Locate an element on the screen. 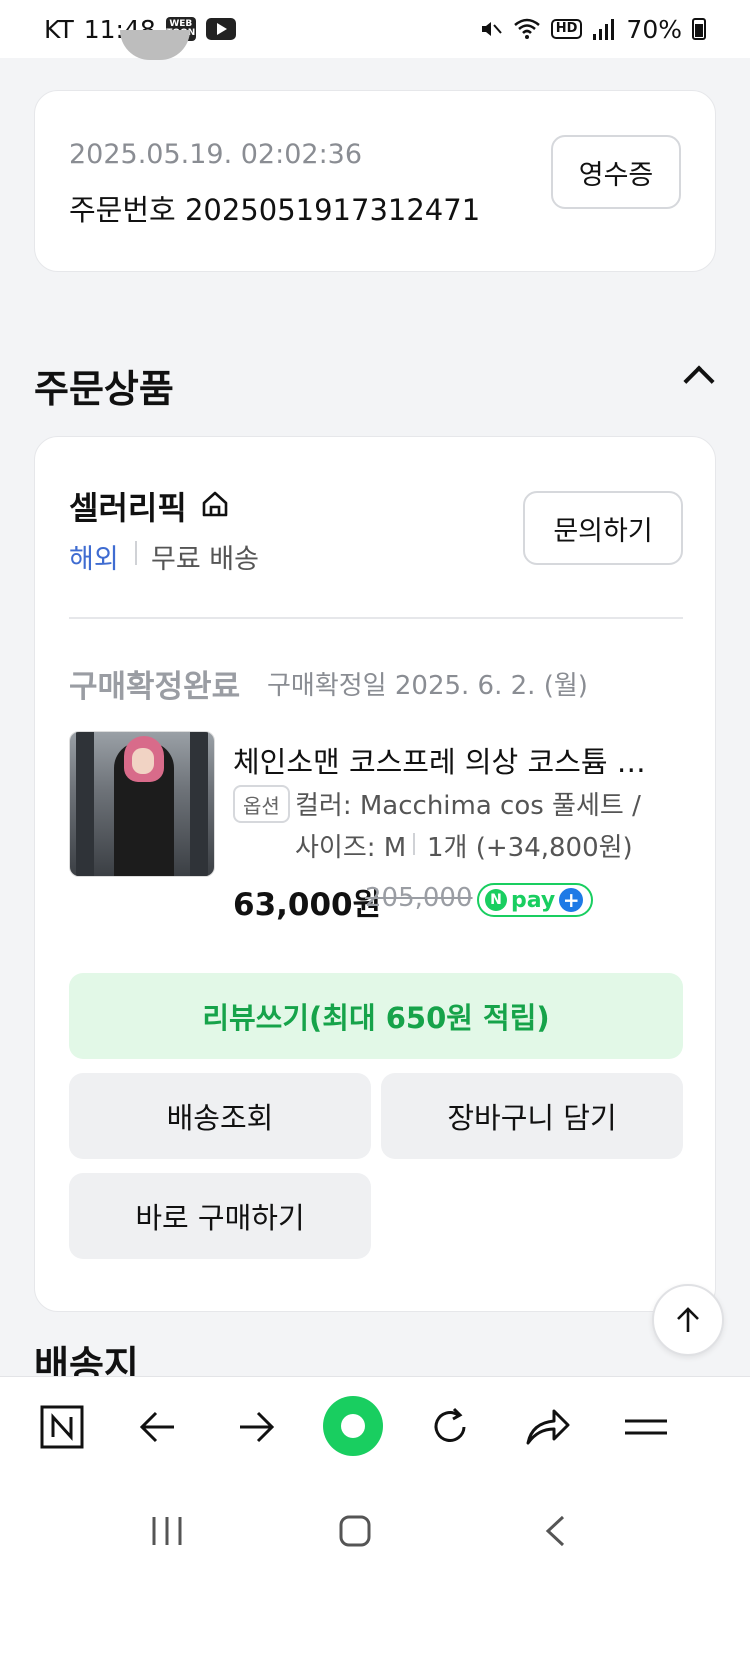 The height and width of the screenshot is (1667, 750). scroll-top-button is located at coordinates (688, 1320).